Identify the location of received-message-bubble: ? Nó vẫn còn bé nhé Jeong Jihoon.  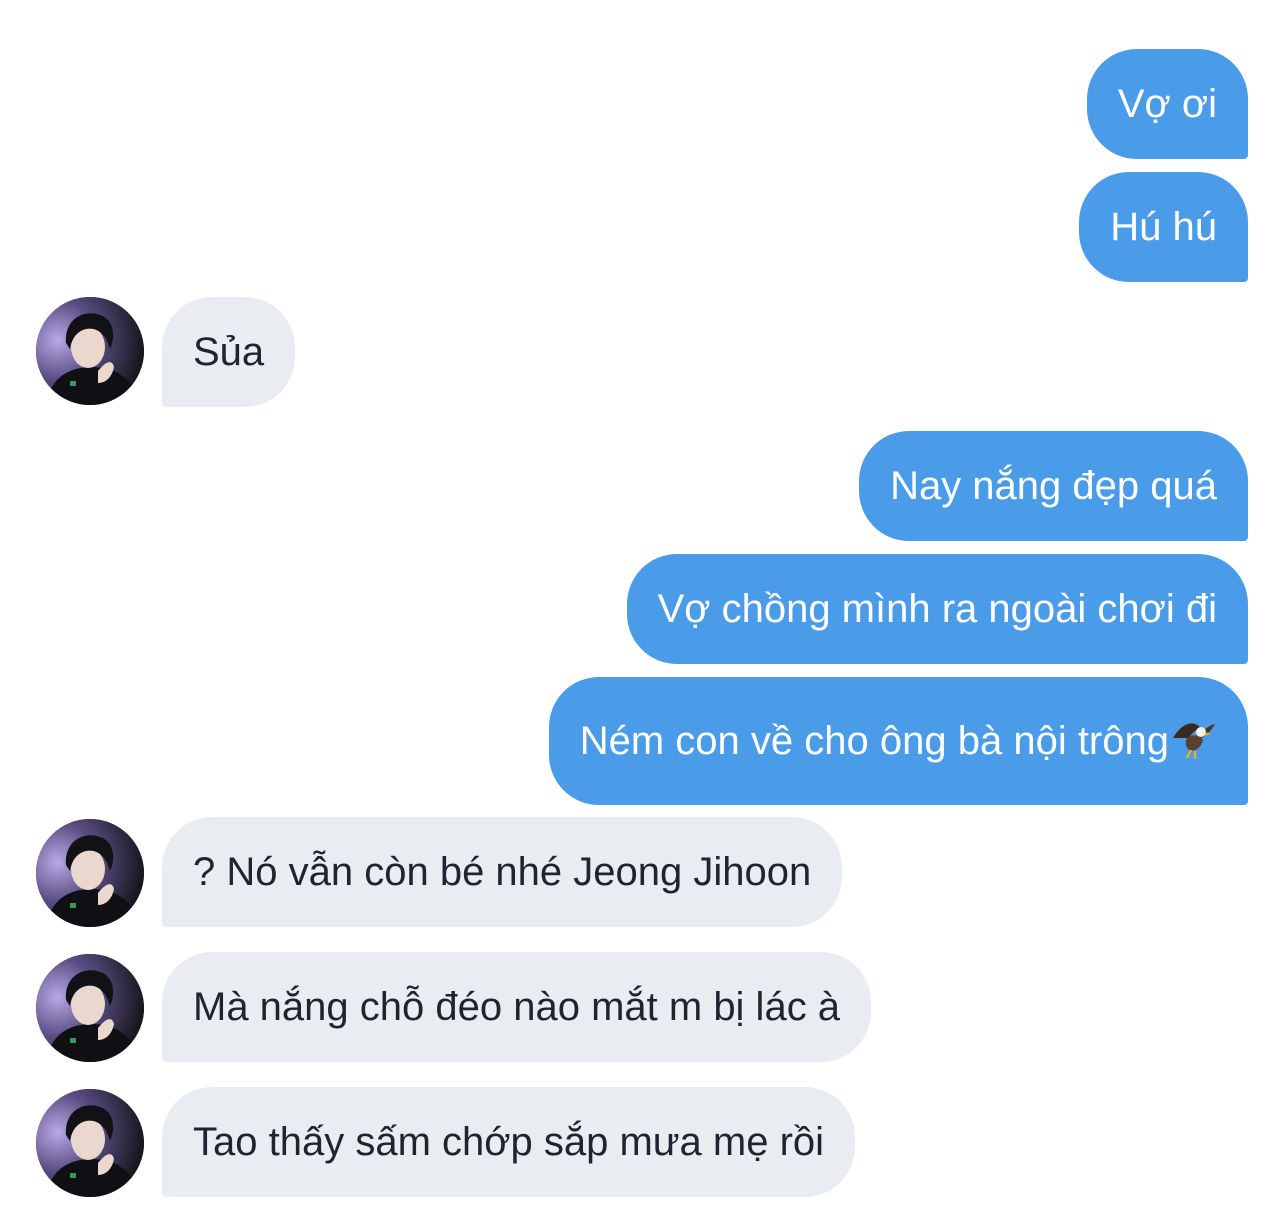
(502, 872).